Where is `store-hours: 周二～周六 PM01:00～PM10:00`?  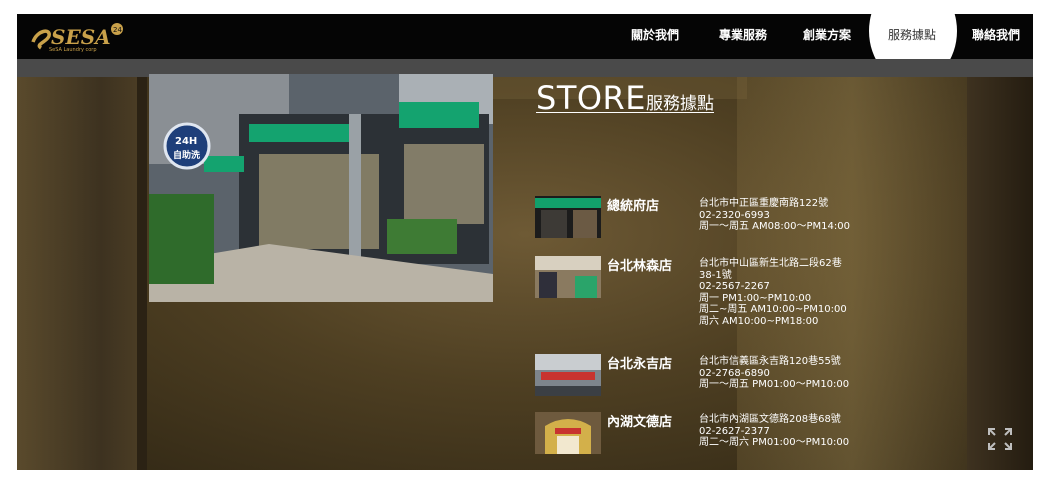 store-hours: 周二～周六 PM01:00～PM10:00 is located at coordinates (774, 443).